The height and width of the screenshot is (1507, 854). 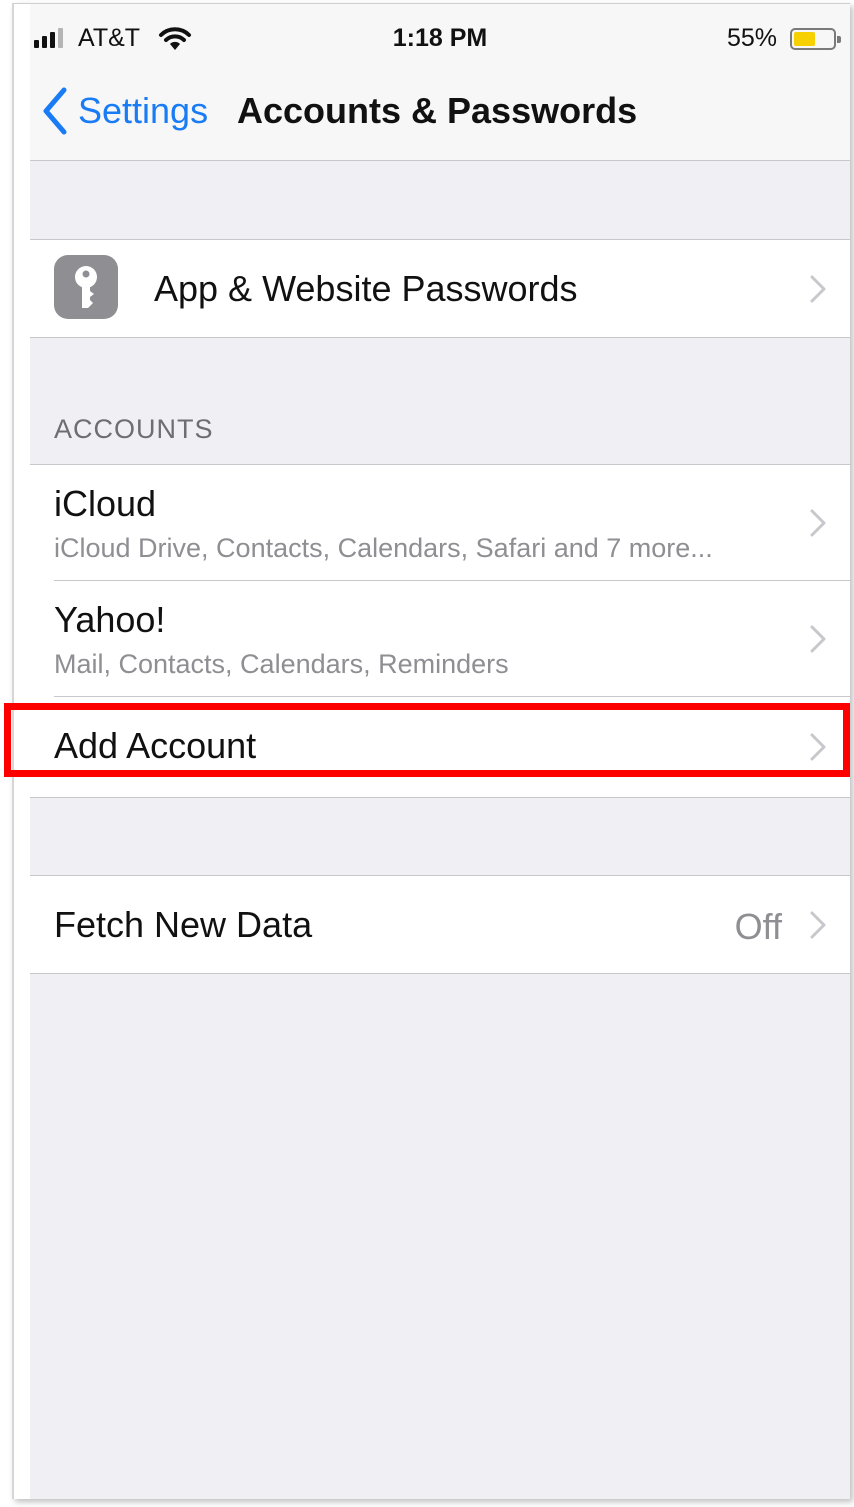 What do you see at coordinates (22, 751) in the screenshot?
I see `screen-edge` at bounding box center [22, 751].